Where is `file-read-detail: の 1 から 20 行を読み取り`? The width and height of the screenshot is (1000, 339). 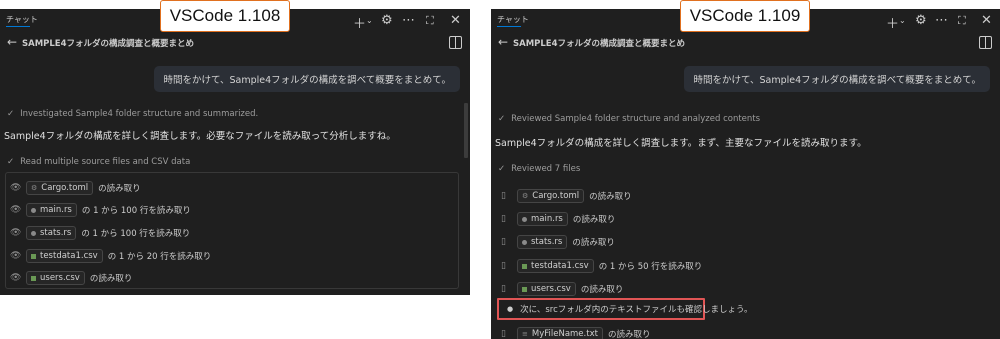
file-read-detail: の 1 から 20 行を読み取り is located at coordinates (159, 257).